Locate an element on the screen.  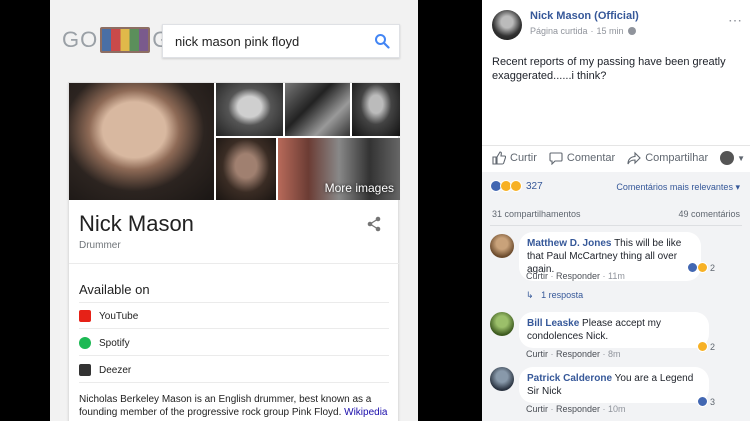
shares-count: 31 compartilhamentos is located at coordinates (536, 214).